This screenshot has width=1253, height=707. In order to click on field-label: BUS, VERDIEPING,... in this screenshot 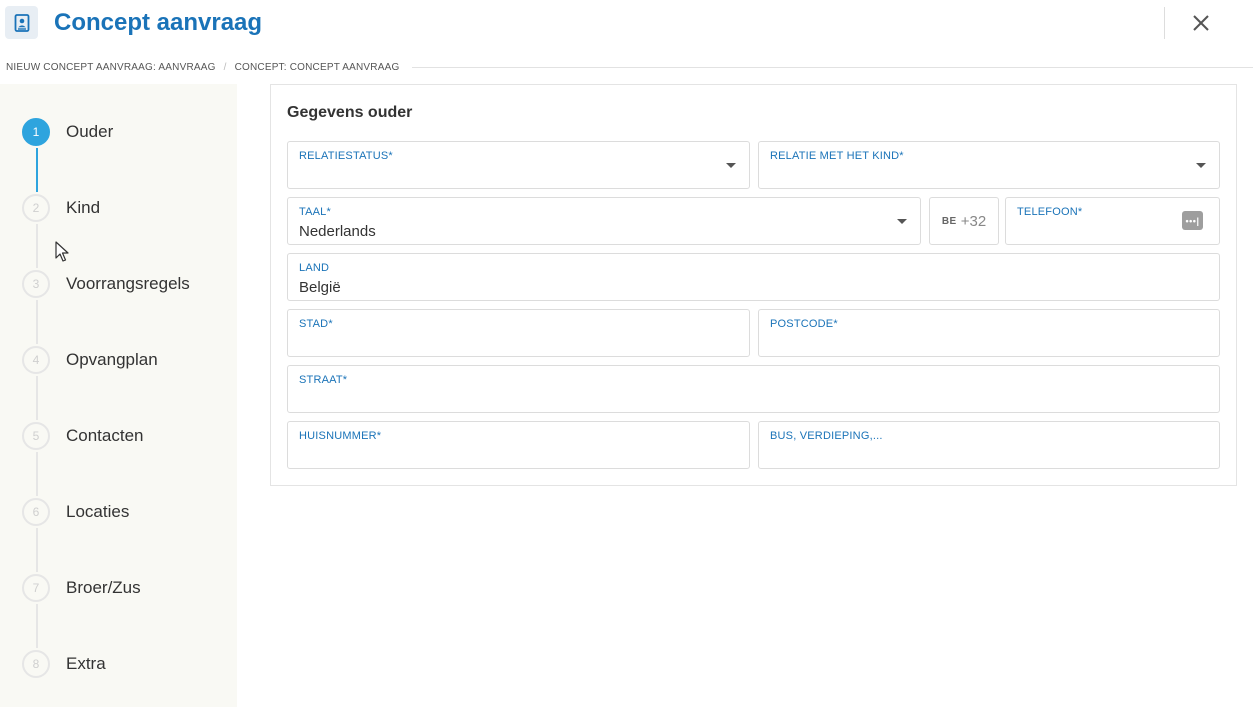, I will do `click(826, 436)`.